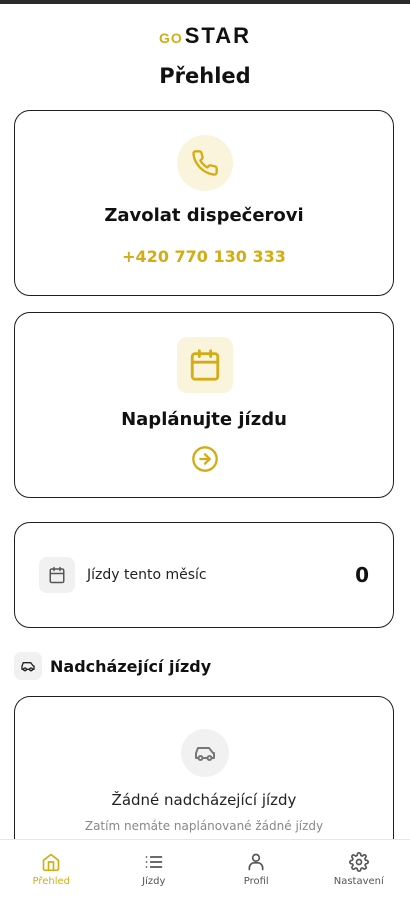  What do you see at coordinates (204, 256) in the screenshot?
I see `dispatcher-phone-link: +420 770 130 333` at bounding box center [204, 256].